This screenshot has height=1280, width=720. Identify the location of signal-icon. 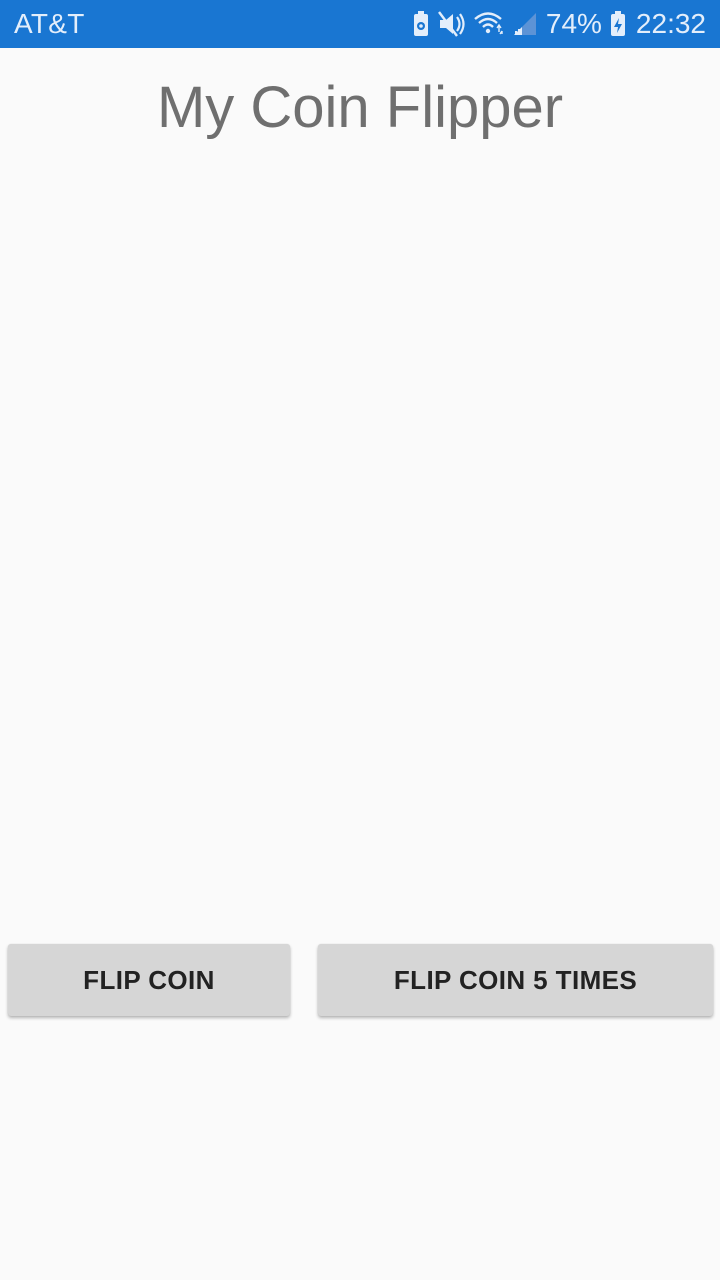
(525, 24).